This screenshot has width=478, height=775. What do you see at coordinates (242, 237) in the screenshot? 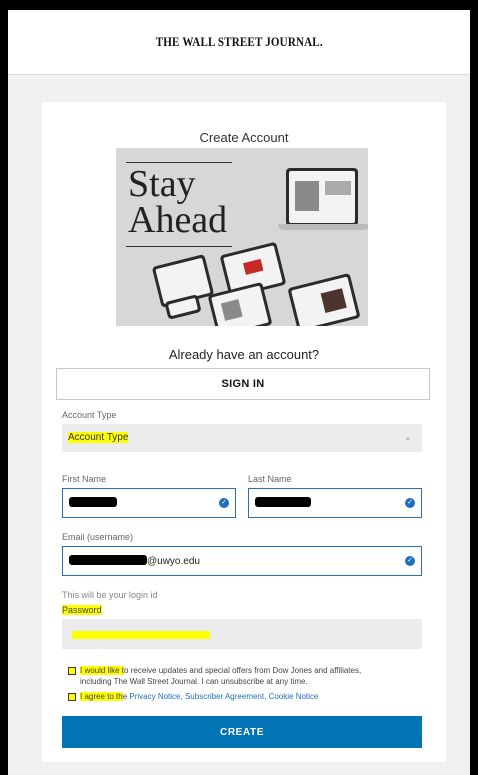
I see `promo-image: Stay Ahead` at bounding box center [242, 237].